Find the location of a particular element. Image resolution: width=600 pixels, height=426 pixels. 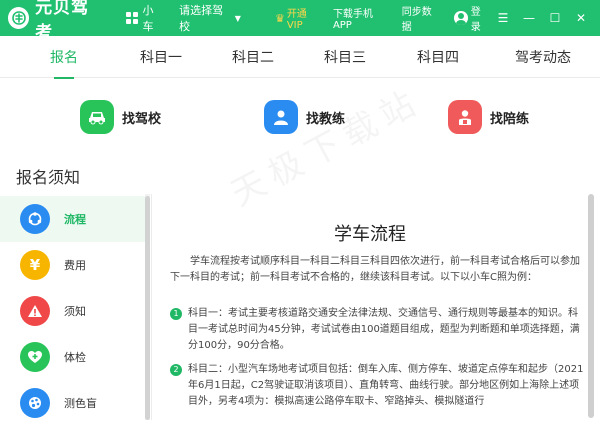

tab-signup: 报名 is located at coordinates (64, 63).